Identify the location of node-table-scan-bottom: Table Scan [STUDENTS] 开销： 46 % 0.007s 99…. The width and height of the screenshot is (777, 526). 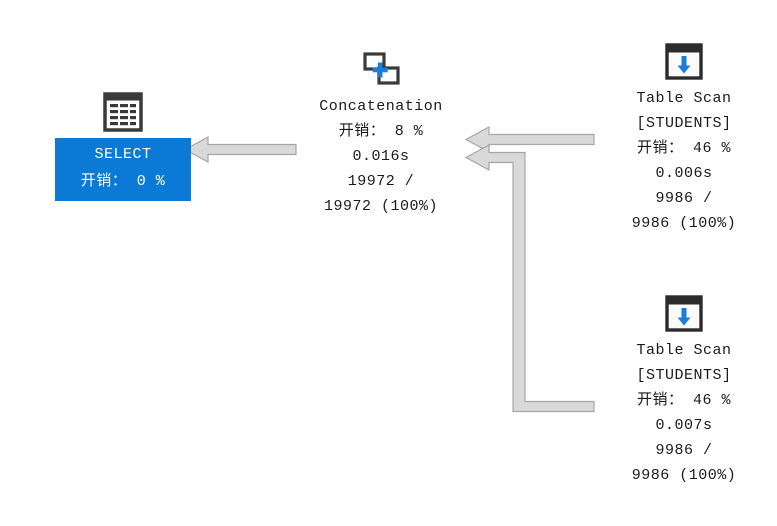
(684, 391).